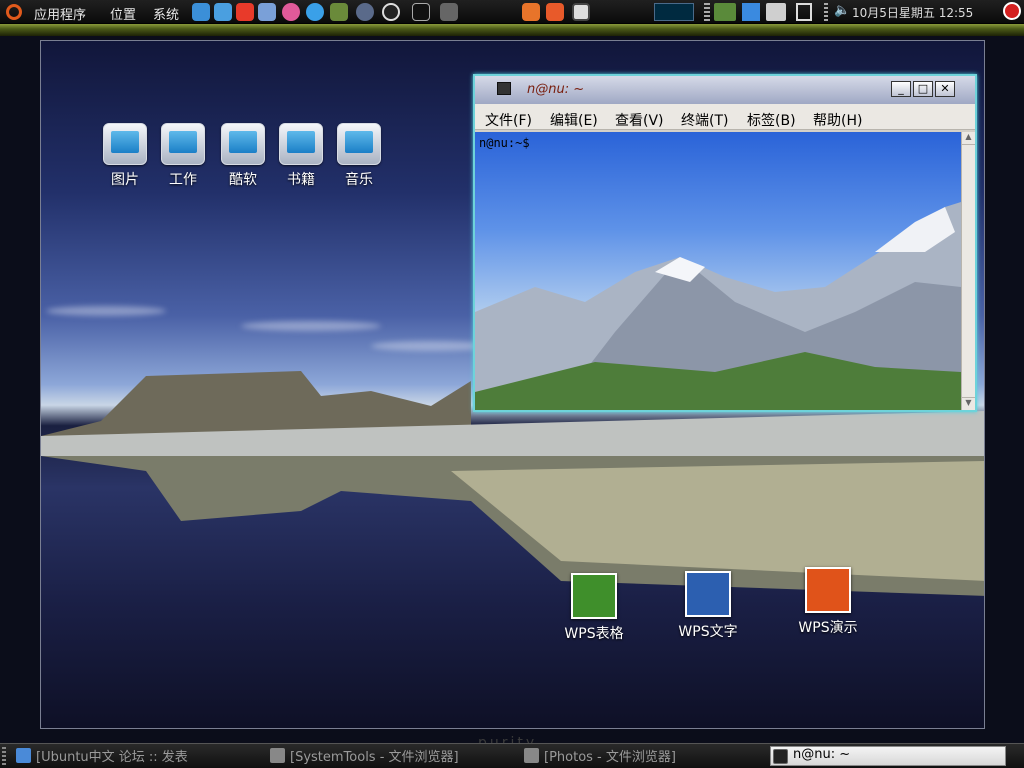 This screenshot has width=1024, height=768. Describe the element at coordinates (968, 403) in the screenshot. I see `scroll-down-arrow-icon: ▼` at that location.